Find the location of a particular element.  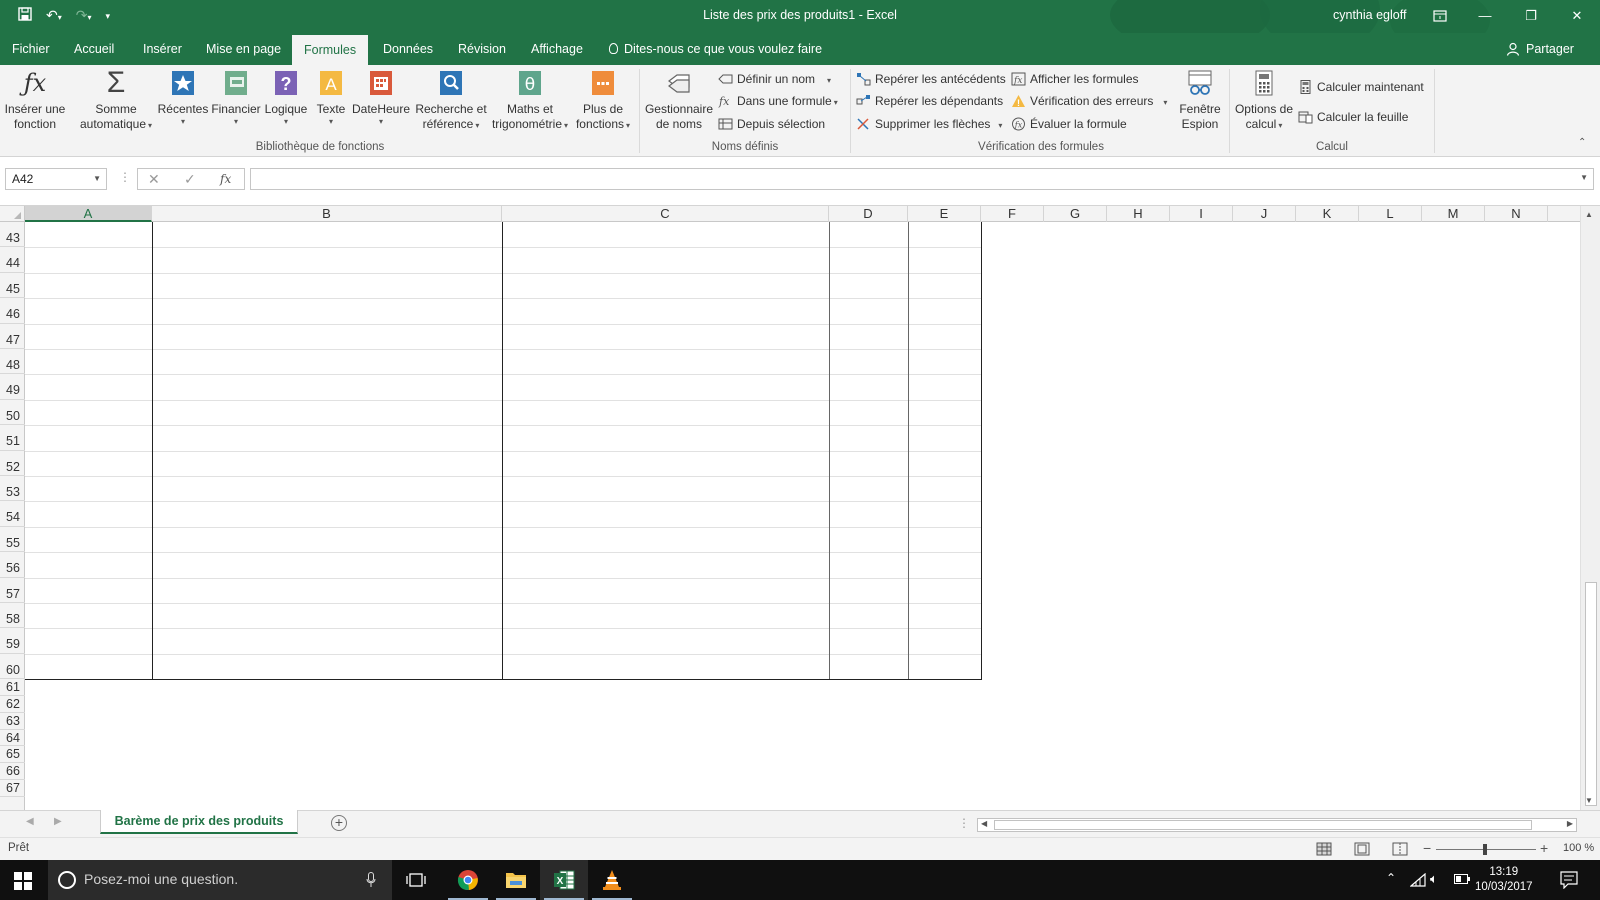

taskbar-file-explorer is located at coordinates (516, 880).